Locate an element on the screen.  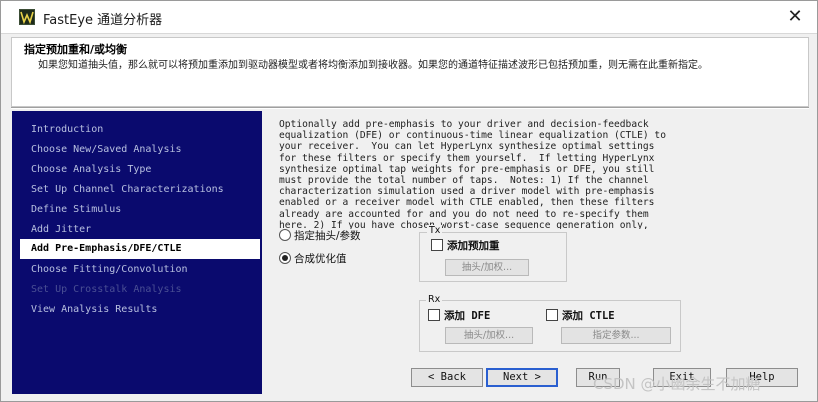
nav-item-fitting-convolution: Choose Fitting/Convolution is located at coordinates (140, 270).